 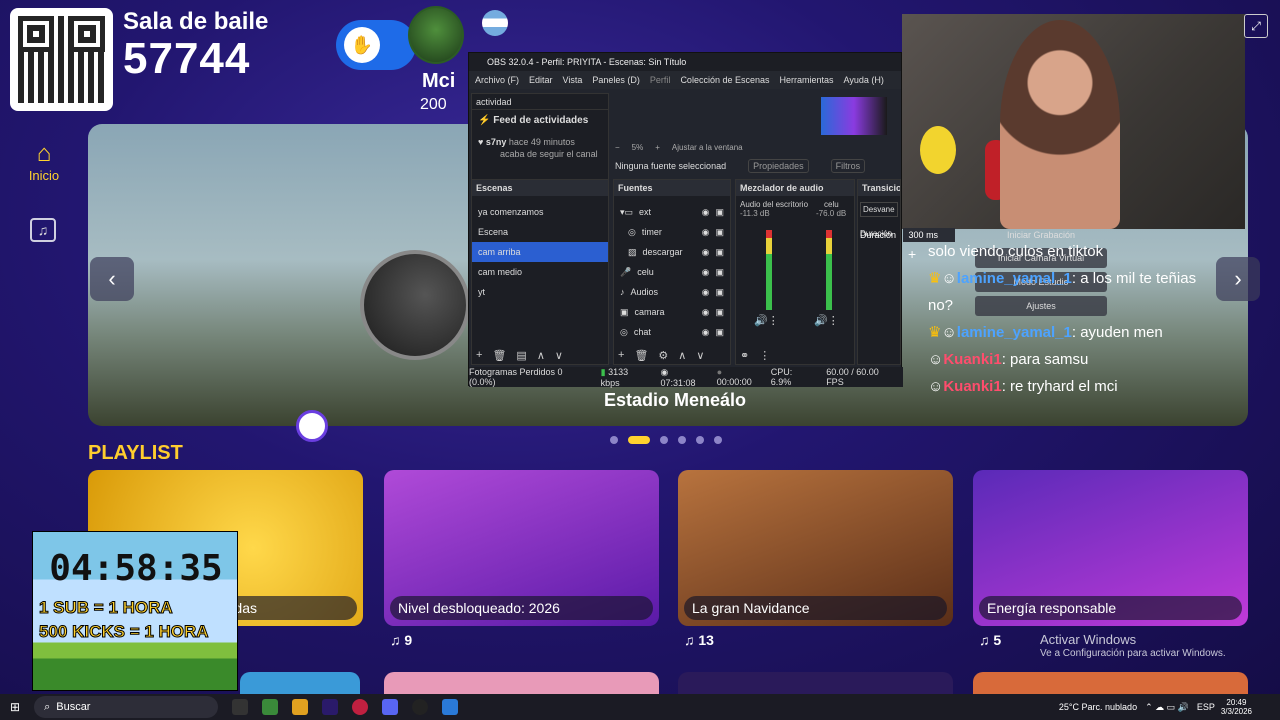 I want to click on obs-icon, so click(x=420, y=707).